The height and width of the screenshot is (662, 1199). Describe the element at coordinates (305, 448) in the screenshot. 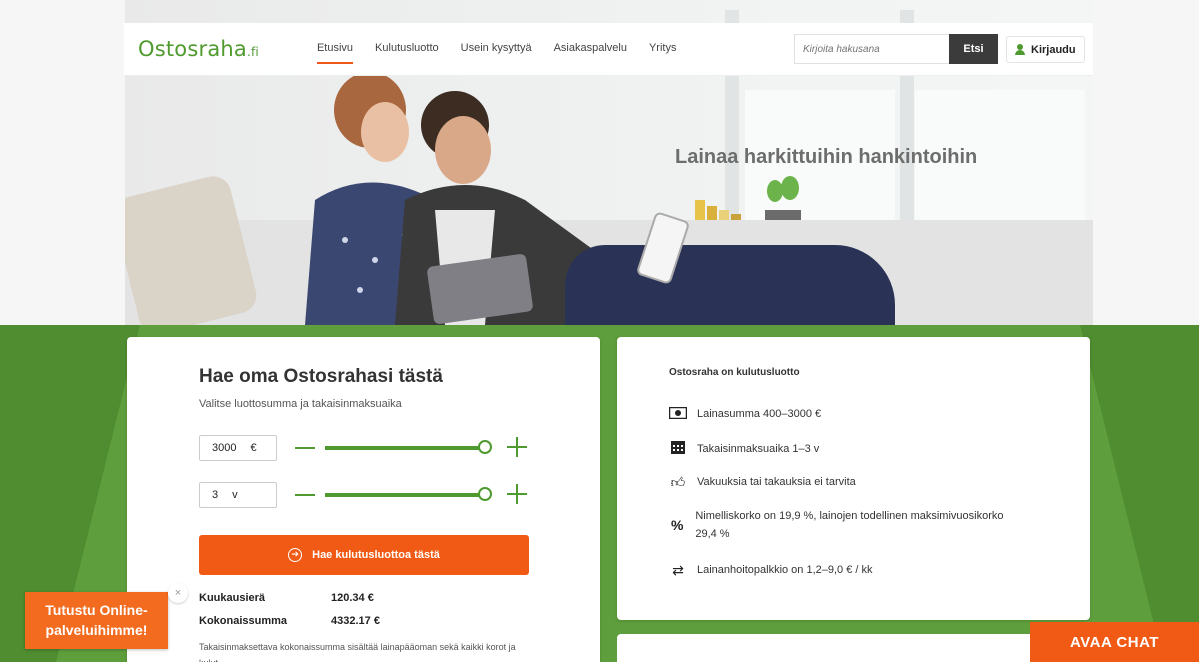

I see `amount-decrease-button` at that location.